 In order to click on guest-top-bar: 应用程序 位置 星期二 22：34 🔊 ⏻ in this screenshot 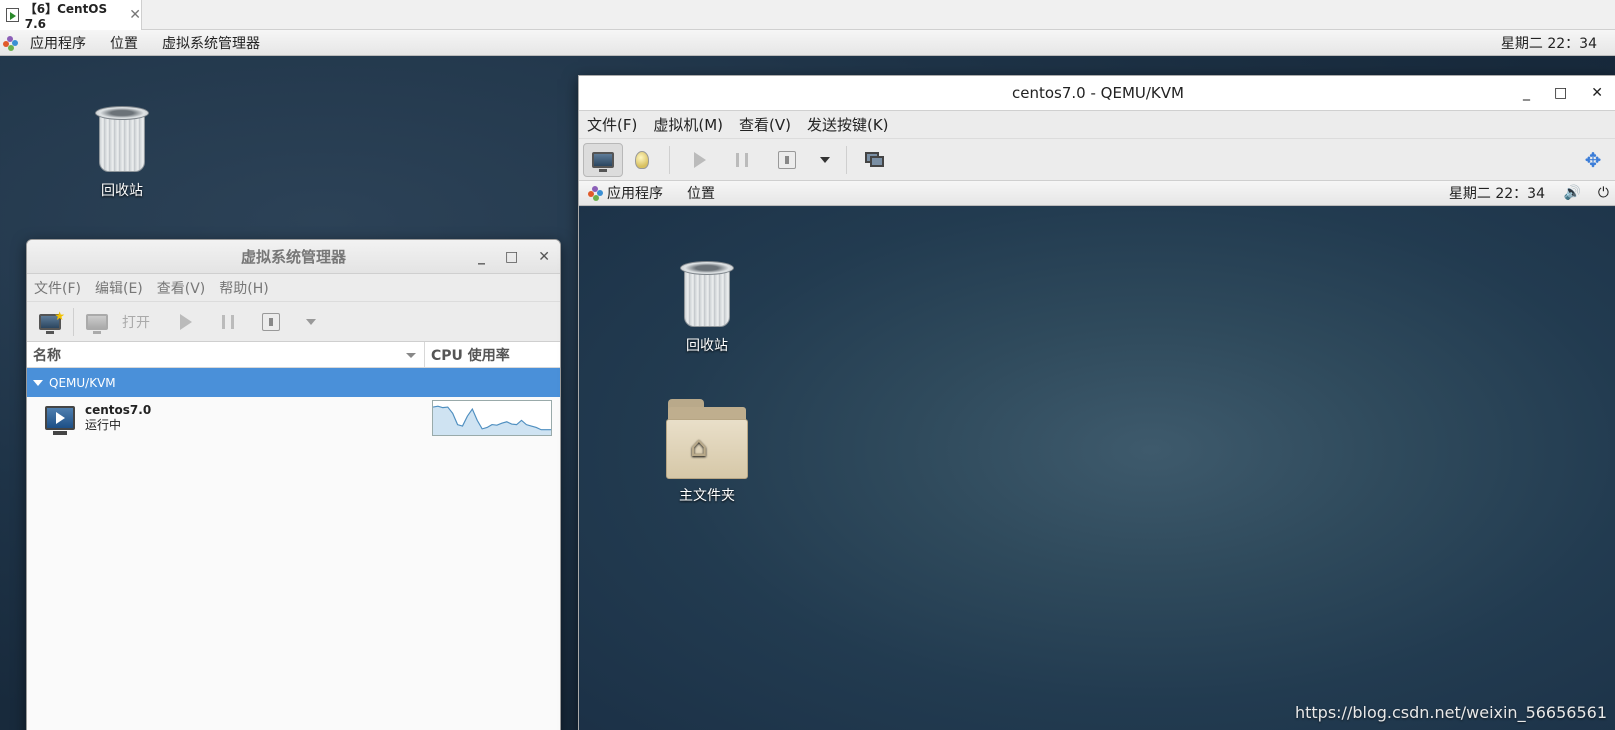, I will do `click(1097, 193)`.